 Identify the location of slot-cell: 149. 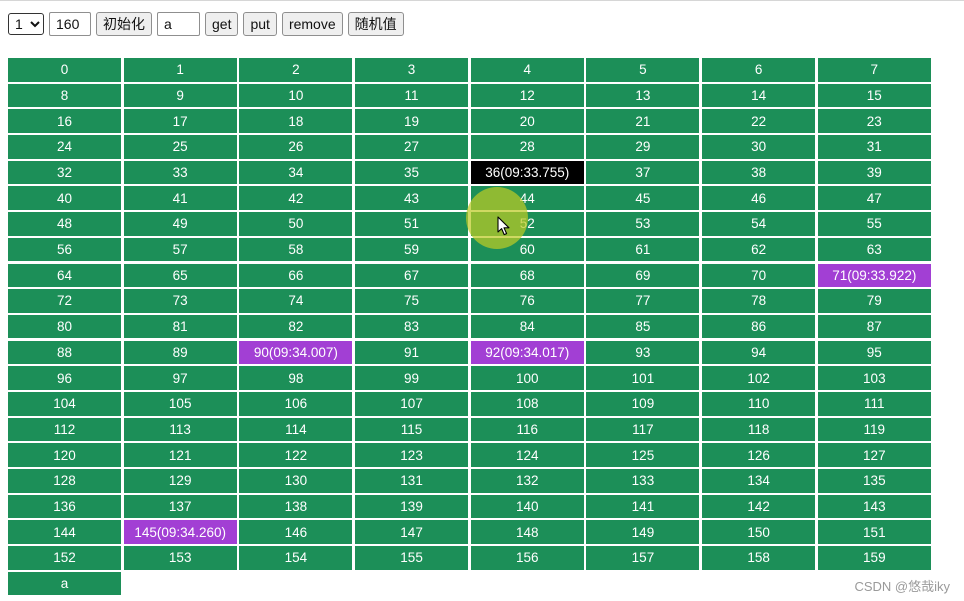
(643, 532).